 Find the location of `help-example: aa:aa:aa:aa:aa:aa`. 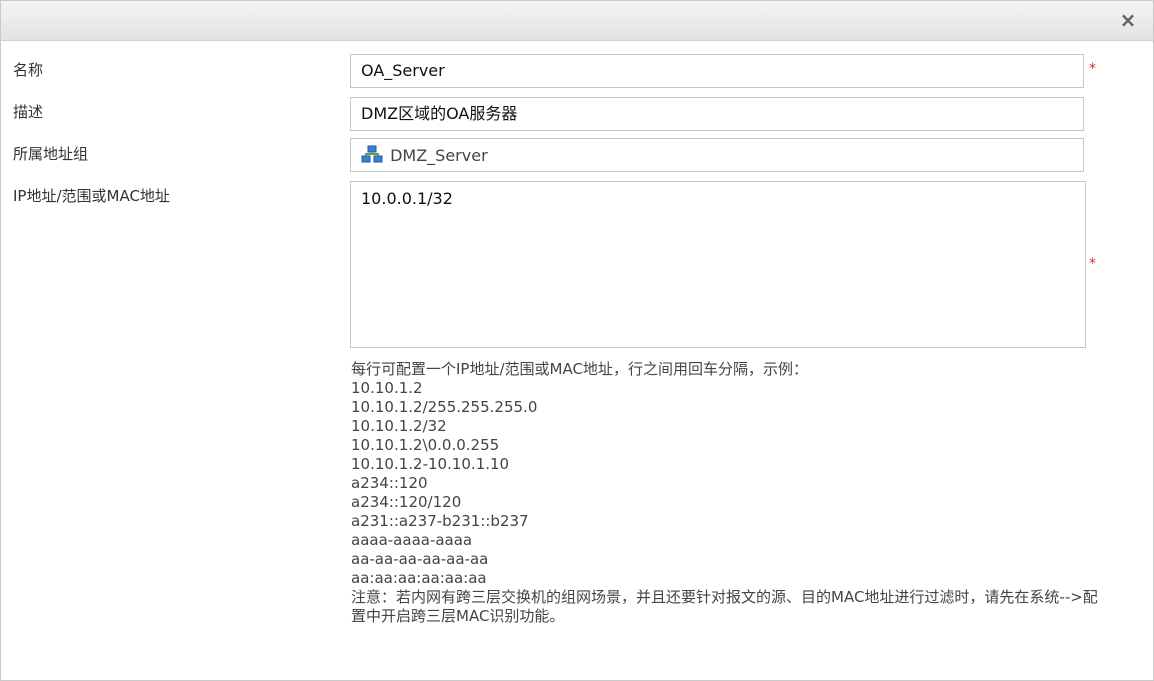

help-example: aa:aa:aa:aa:aa:aa is located at coordinates (419, 578).